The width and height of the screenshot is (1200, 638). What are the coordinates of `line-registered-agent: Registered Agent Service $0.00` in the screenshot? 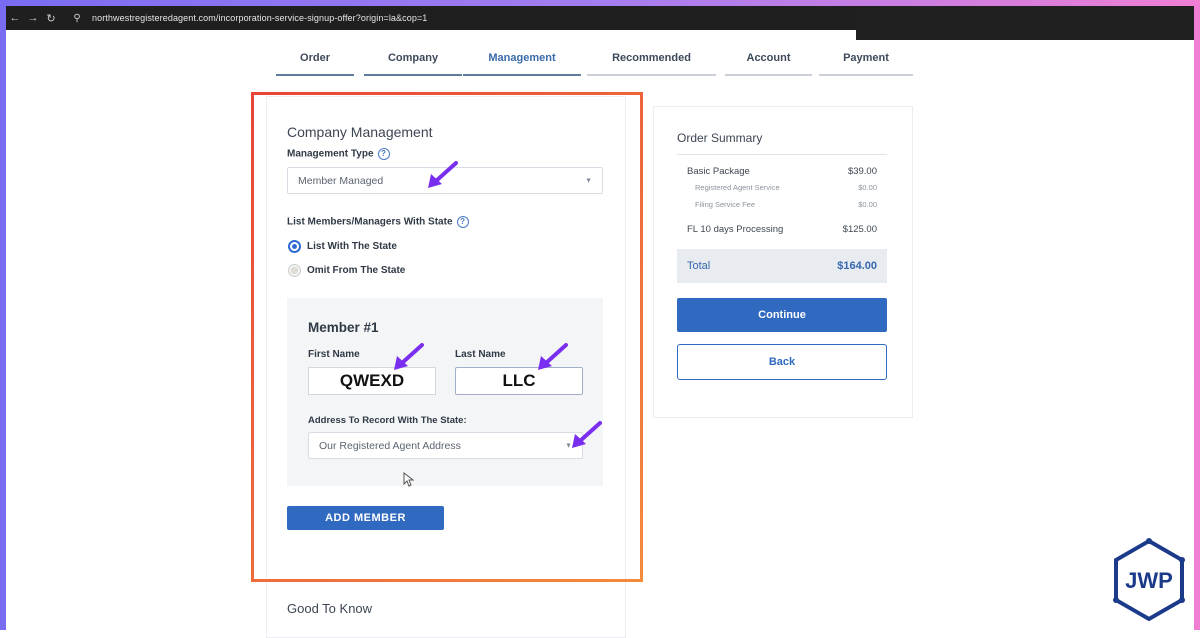 It's located at (786, 187).